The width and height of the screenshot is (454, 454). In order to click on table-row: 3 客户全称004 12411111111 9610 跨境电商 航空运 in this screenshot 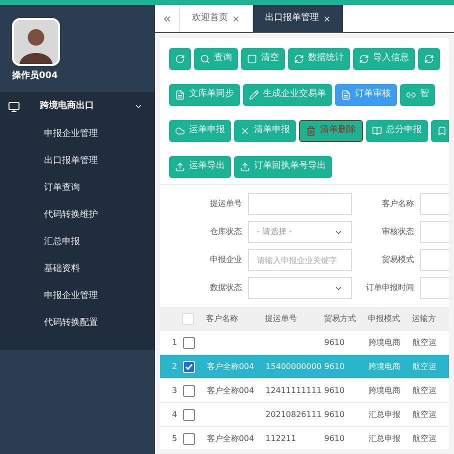, I will do `click(304, 391)`.